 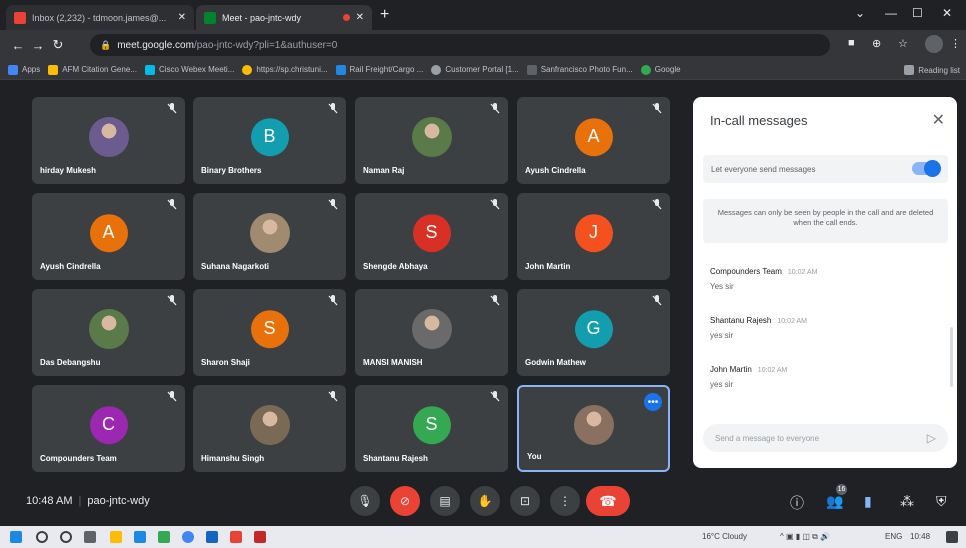 What do you see at coordinates (58, 45) in the screenshot?
I see `reload-button: ↻` at bounding box center [58, 45].